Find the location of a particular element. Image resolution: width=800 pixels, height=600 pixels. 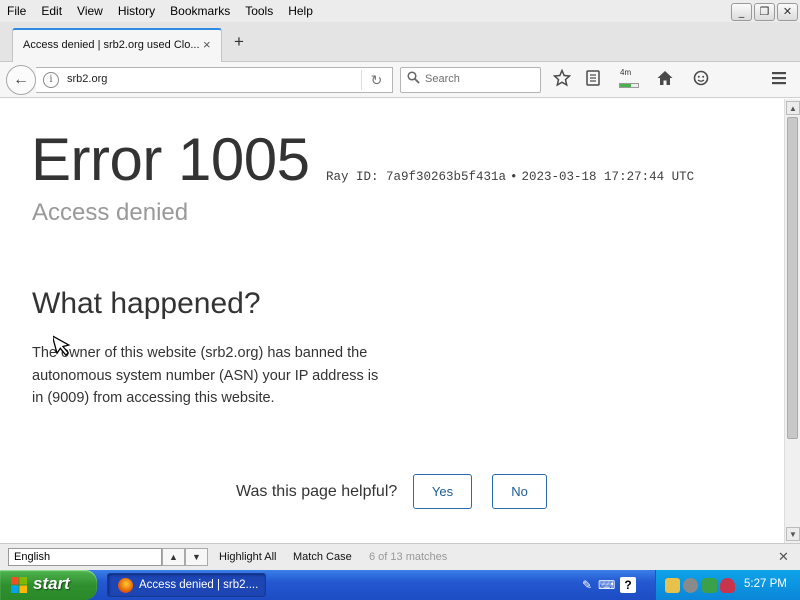

firefox-icon is located at coordinates (125, 585).